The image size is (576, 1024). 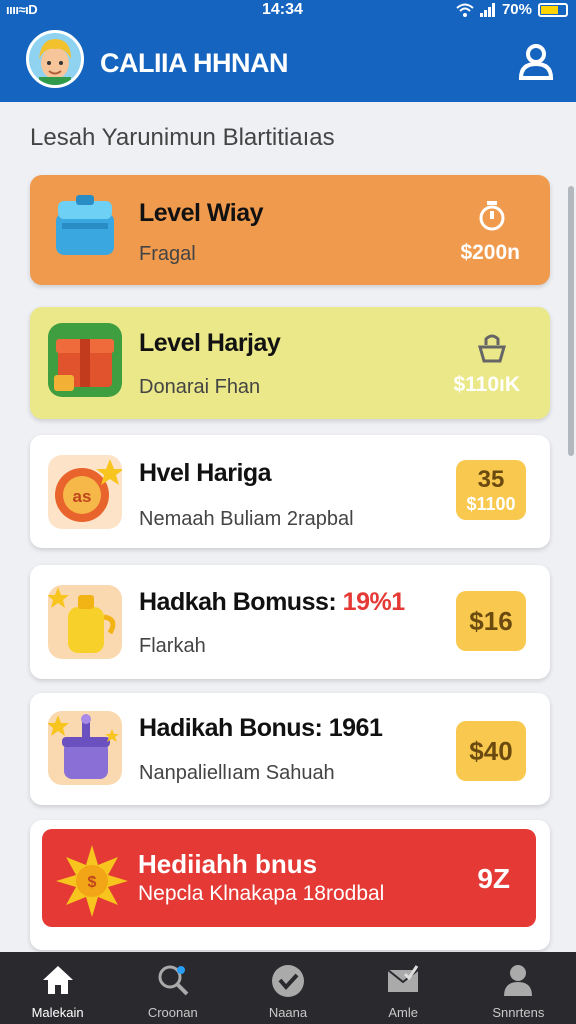 I want to click on nav-label: Naana, so click(x=288, y=1012).